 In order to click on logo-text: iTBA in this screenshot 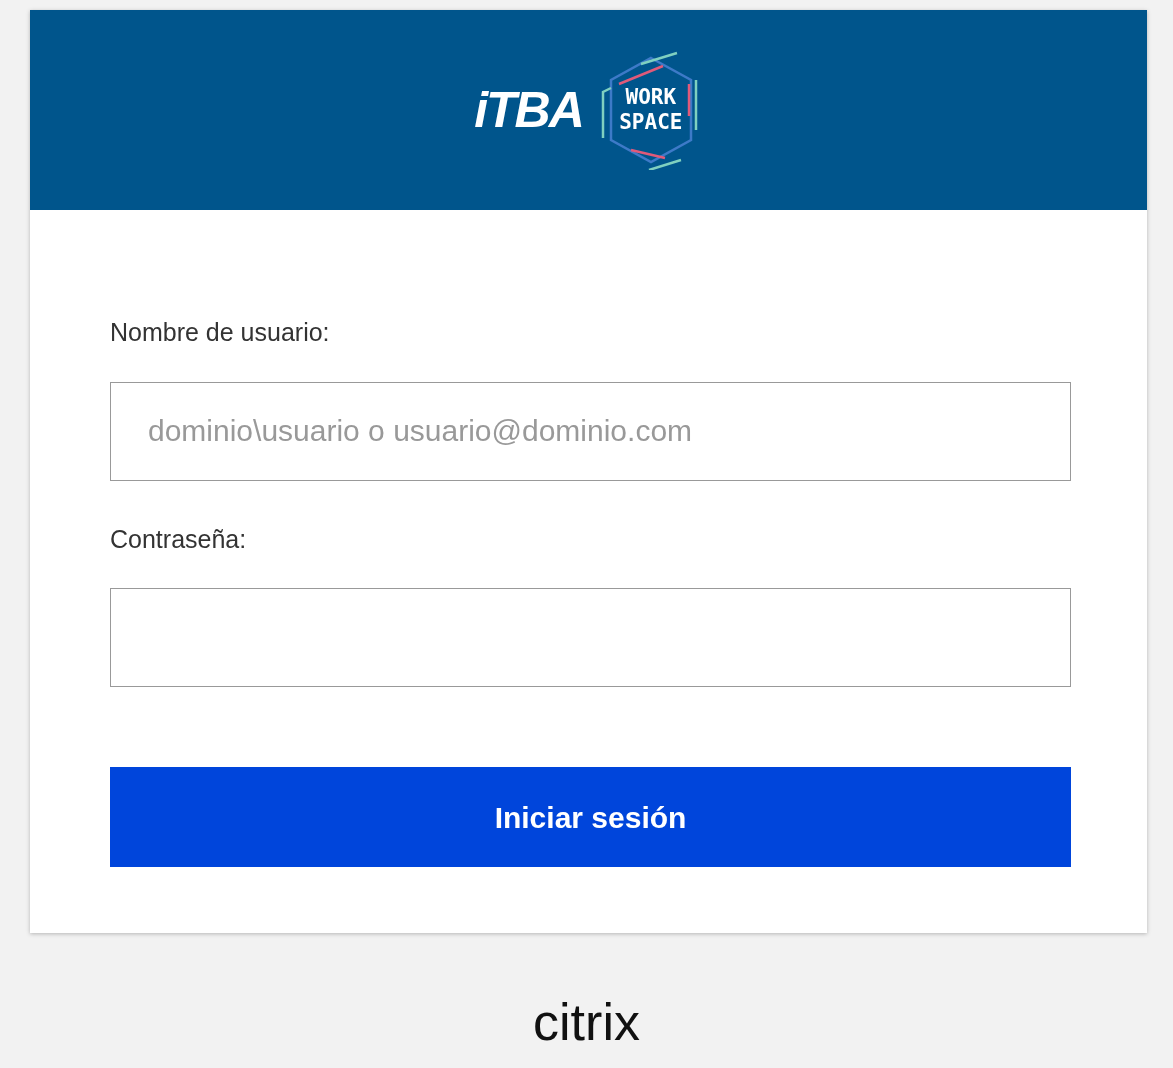, I will do `click(528, 110)`.